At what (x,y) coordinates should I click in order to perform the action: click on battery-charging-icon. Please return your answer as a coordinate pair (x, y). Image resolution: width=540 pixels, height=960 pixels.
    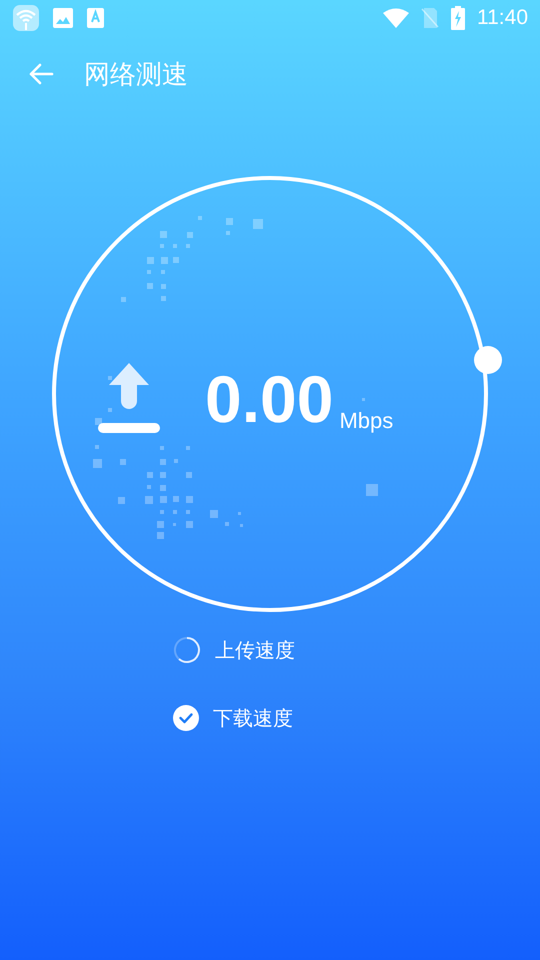
    Looking at the image, I should click on (458, 18).